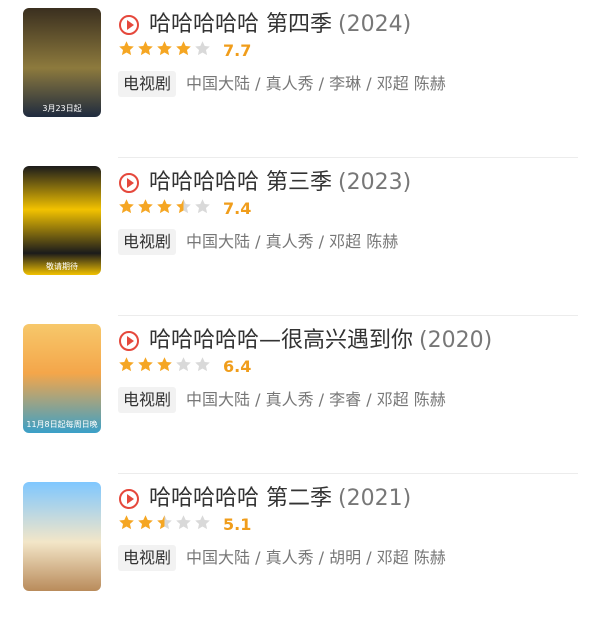 This screenshot has height=632, width=600. I want to click on item-title: 哈哈哈哈哈 第四季 (2024), so click(280, 25).